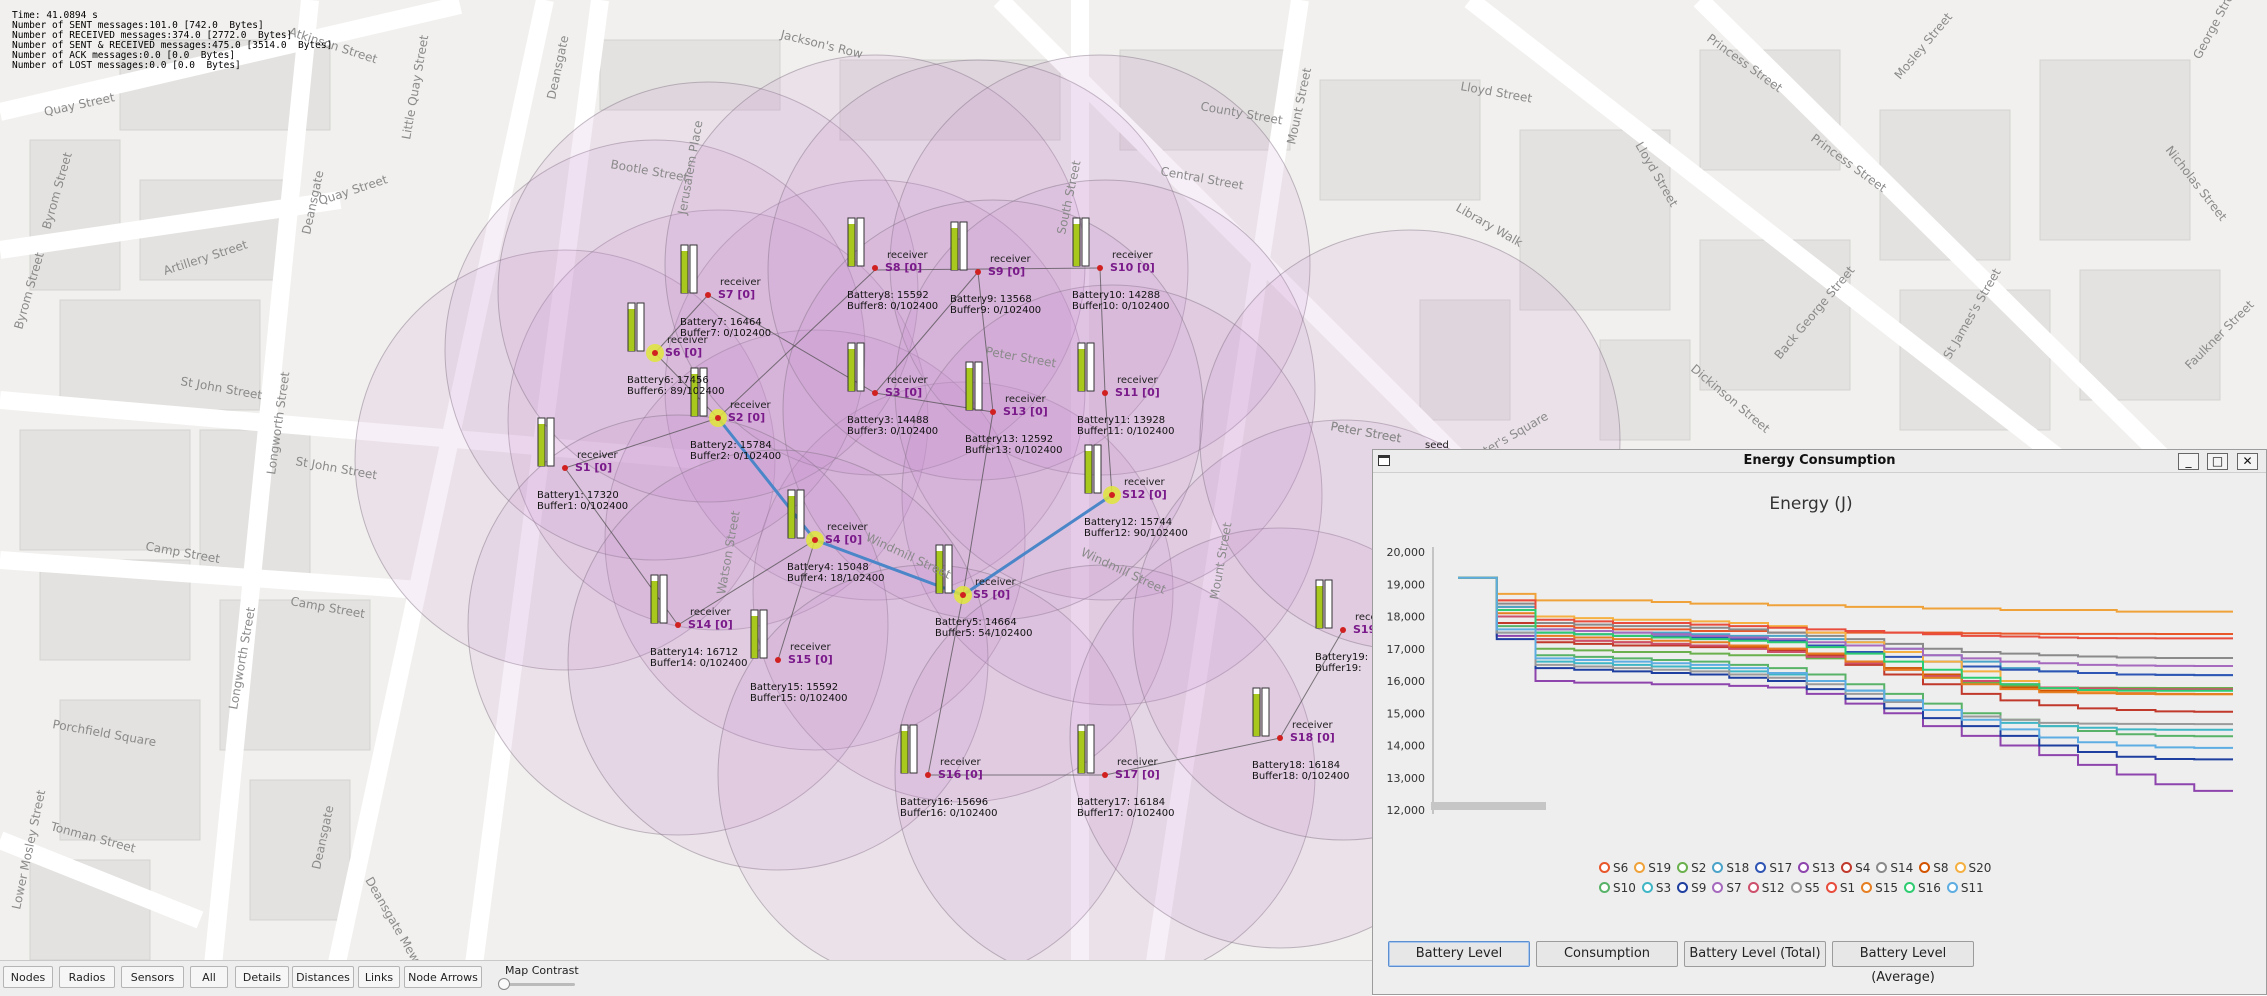 Image resolution: width=2267 pixels, height=996 pixels. Describe the element at coordinates (821, 44) in the screenshot. I see `street-label: Jackson's Row` at that location.